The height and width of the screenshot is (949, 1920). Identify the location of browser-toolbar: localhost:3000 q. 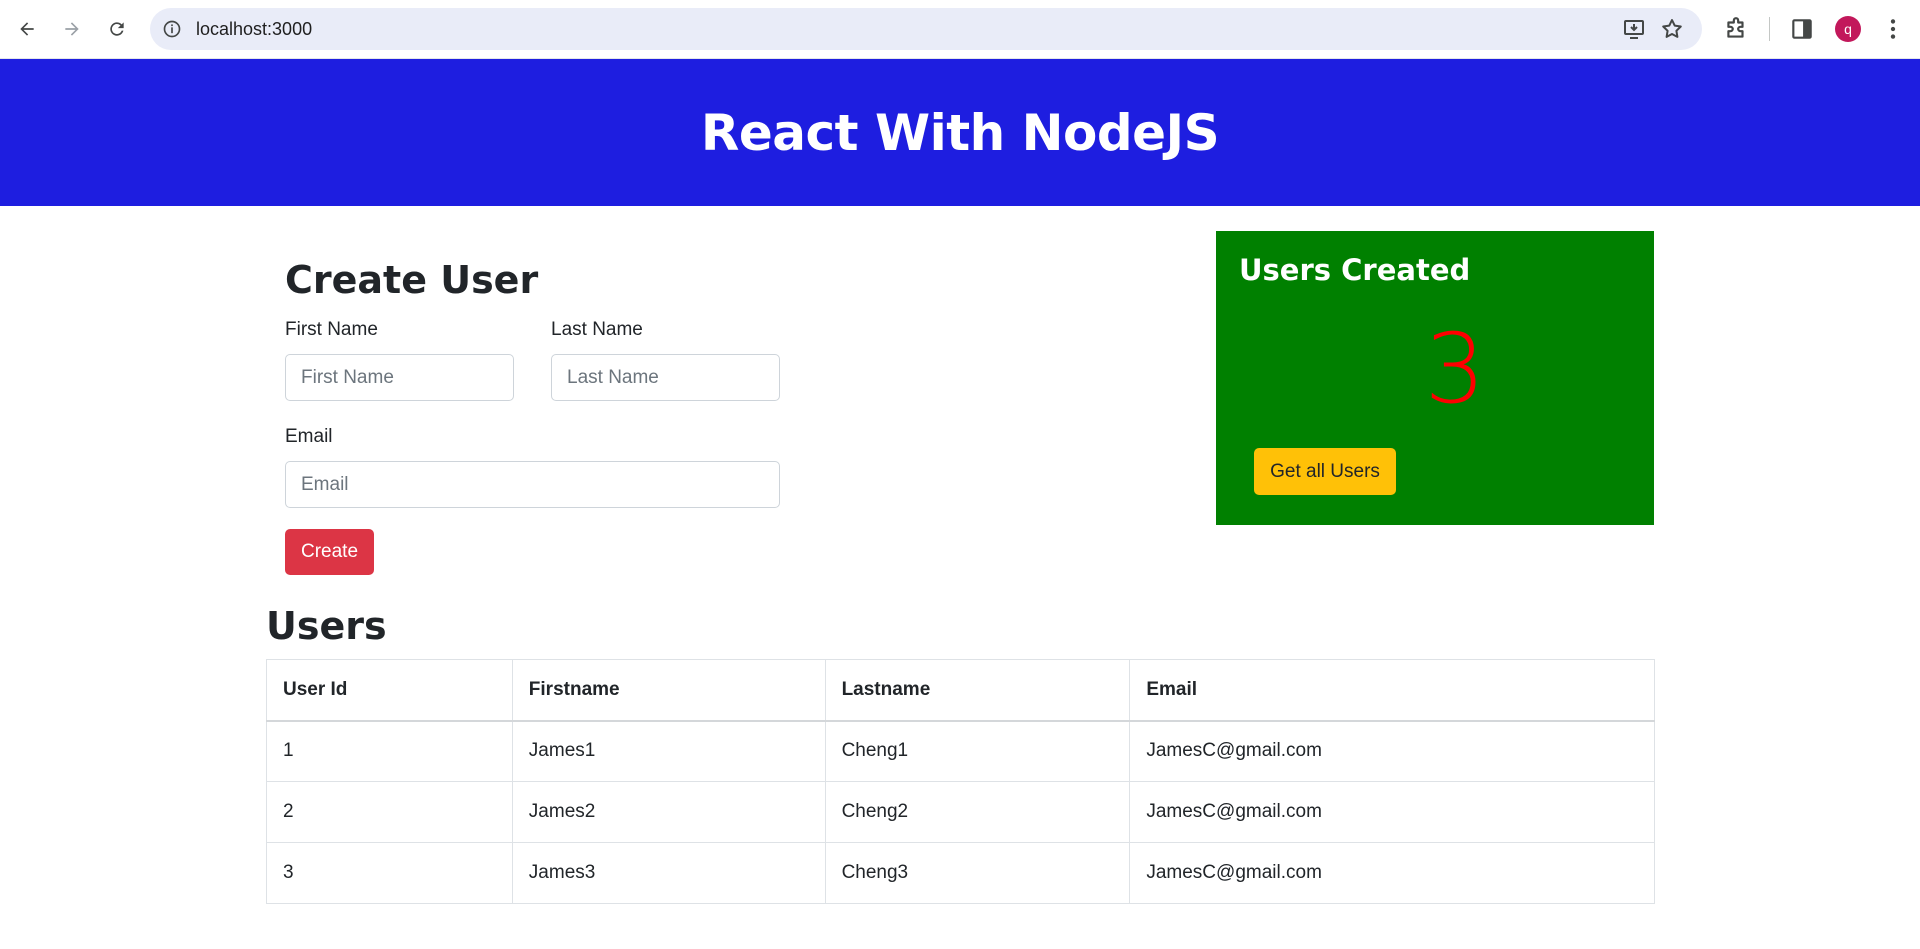
(960, 29).